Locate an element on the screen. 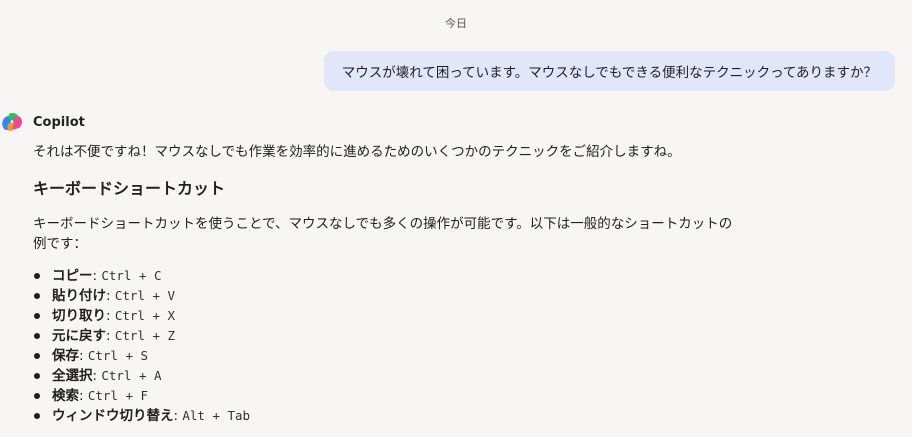  date-separator: 今日 is located at coordinates (456, 23).